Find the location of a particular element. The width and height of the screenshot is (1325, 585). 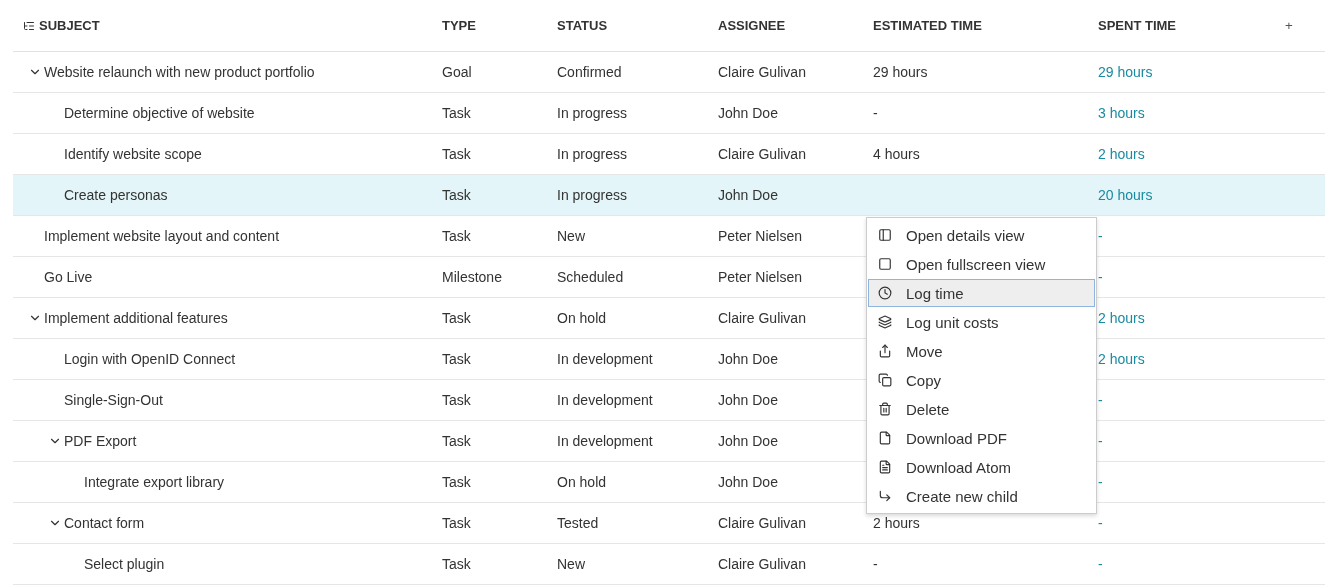

subject-cell: PDF Export is located at coordinates (100, 441).